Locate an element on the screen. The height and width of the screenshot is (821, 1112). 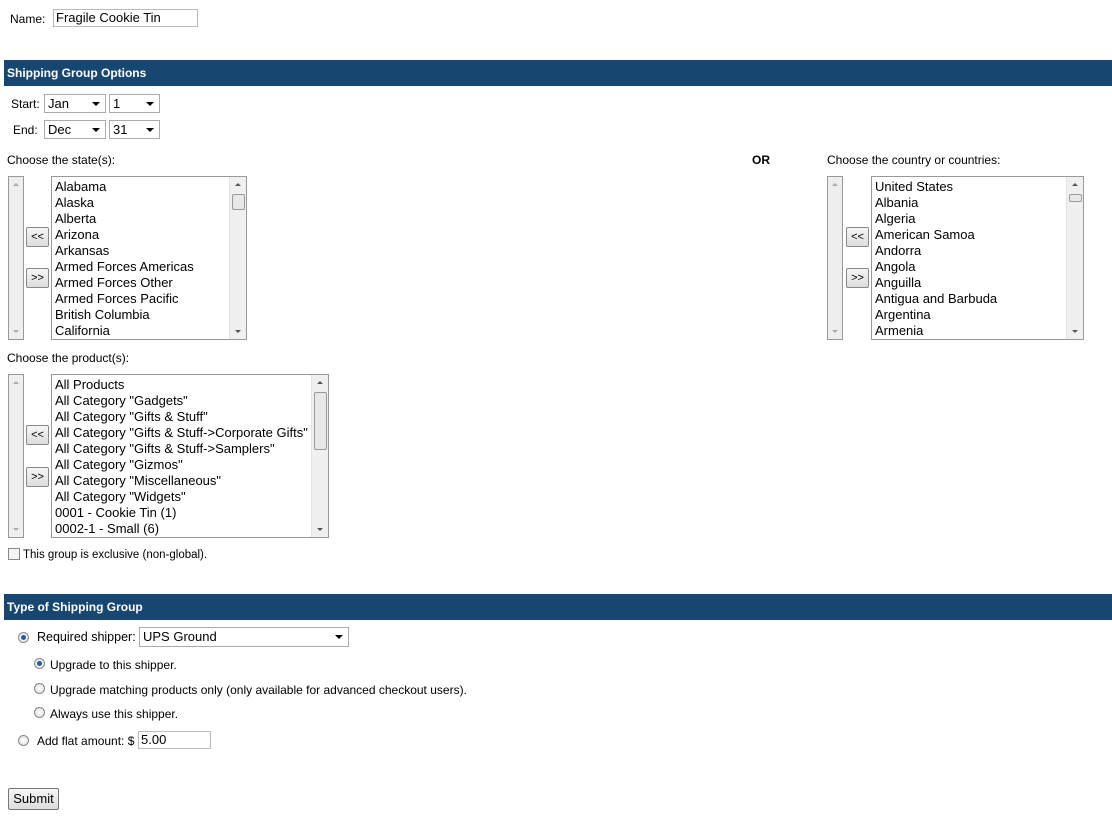
end-day-select: 31 is located at coordinates (134, 129).